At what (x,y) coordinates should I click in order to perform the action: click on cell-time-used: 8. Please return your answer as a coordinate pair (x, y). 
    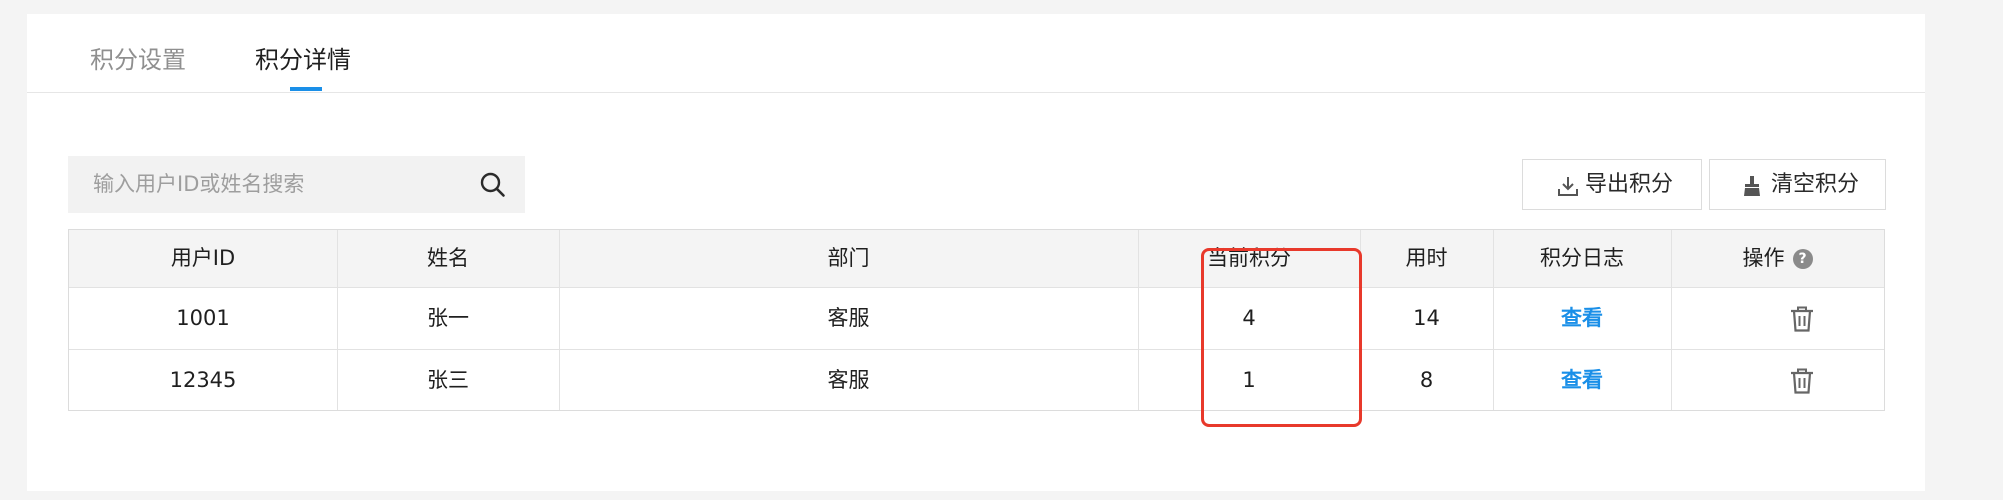
    Looking at the image, I should click on (1426, 380).